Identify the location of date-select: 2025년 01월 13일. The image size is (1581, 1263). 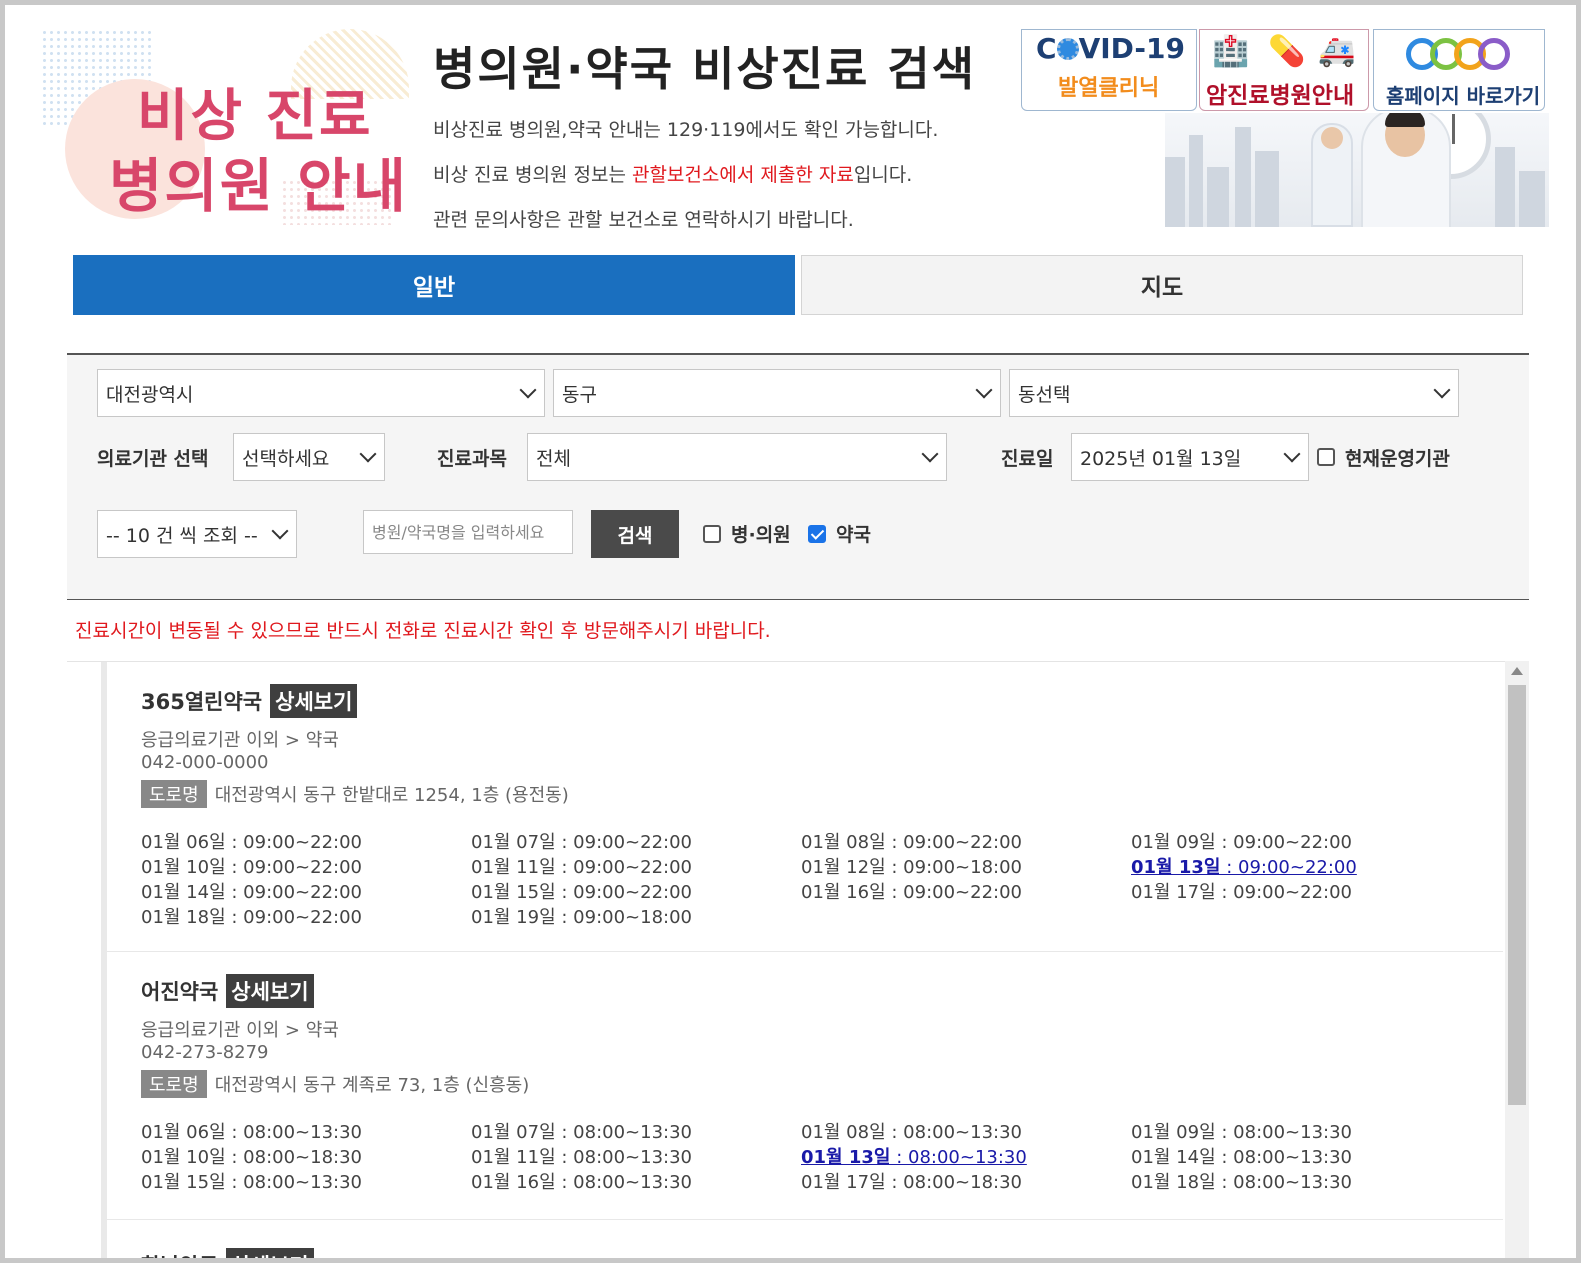
(1190, 457).